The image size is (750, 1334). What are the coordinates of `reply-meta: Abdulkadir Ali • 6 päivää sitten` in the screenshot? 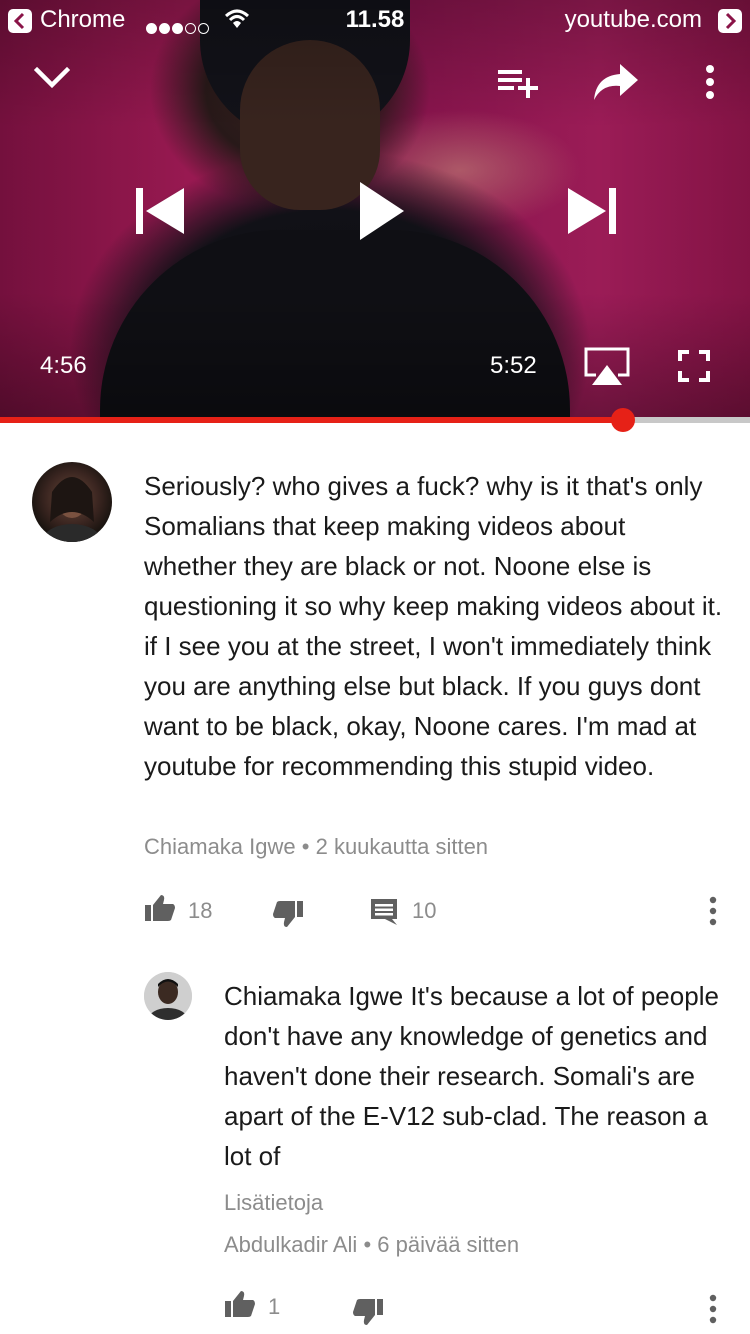 It's located at (371, 1245).